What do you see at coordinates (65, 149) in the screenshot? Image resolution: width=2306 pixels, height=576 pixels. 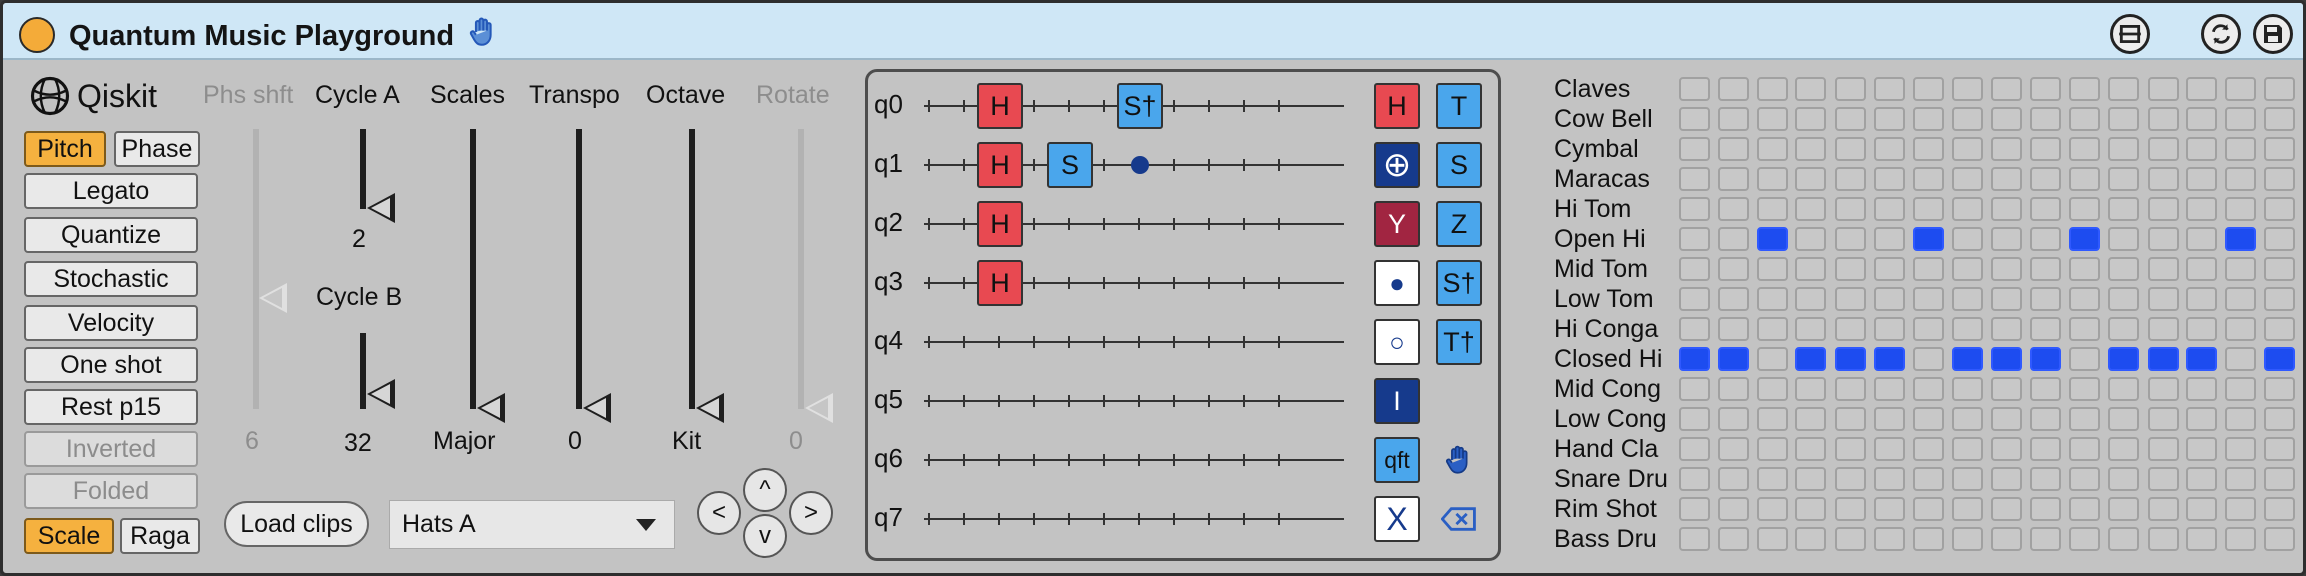 I see `pitch-toggle: Pitch` at bounding box center [65, 149].